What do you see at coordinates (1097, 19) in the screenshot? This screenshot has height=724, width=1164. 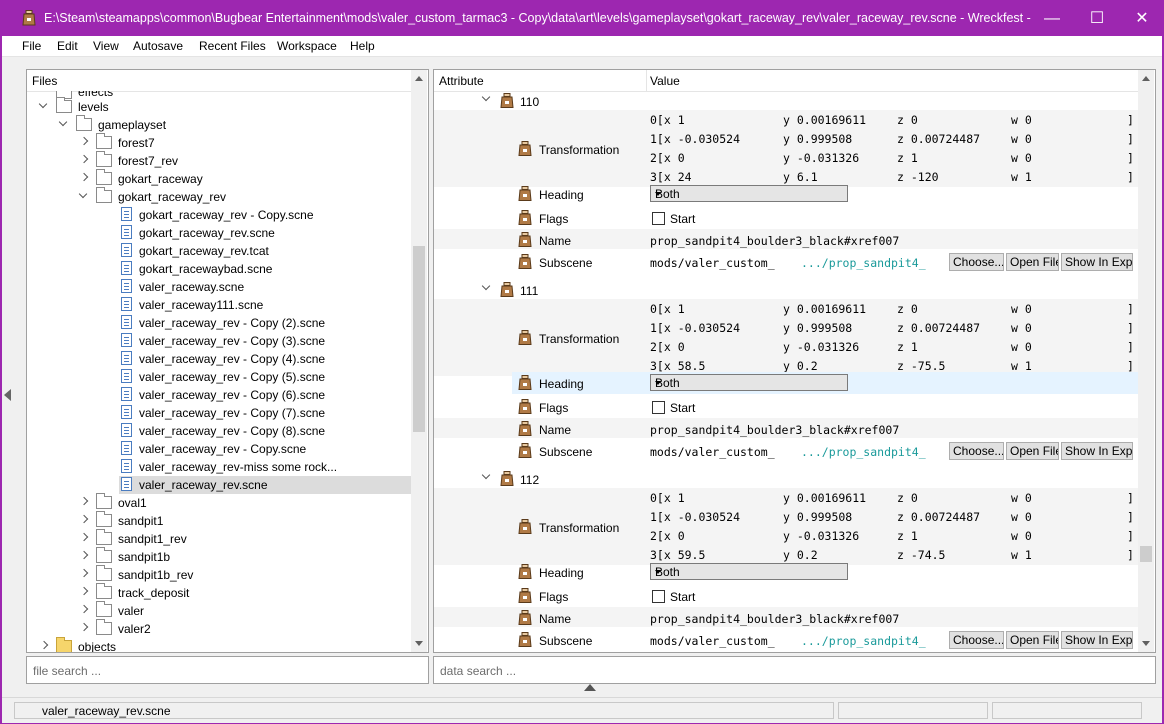 I see `maximize-button: ☐` at bounding box center [1097, 19].